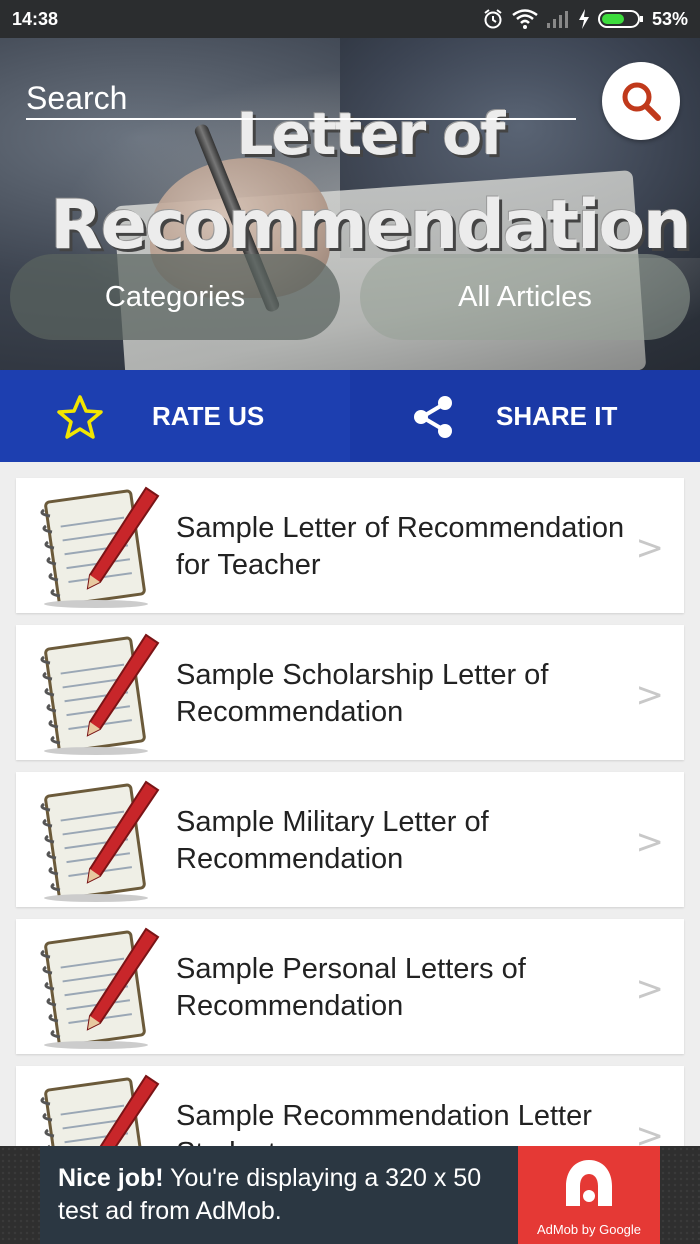 The height and width of the screenshot is (1244, 700). Describe the element at coordinates (557, 415) in the screenshot. I see `share-it-label: SHARE IT` at that location.